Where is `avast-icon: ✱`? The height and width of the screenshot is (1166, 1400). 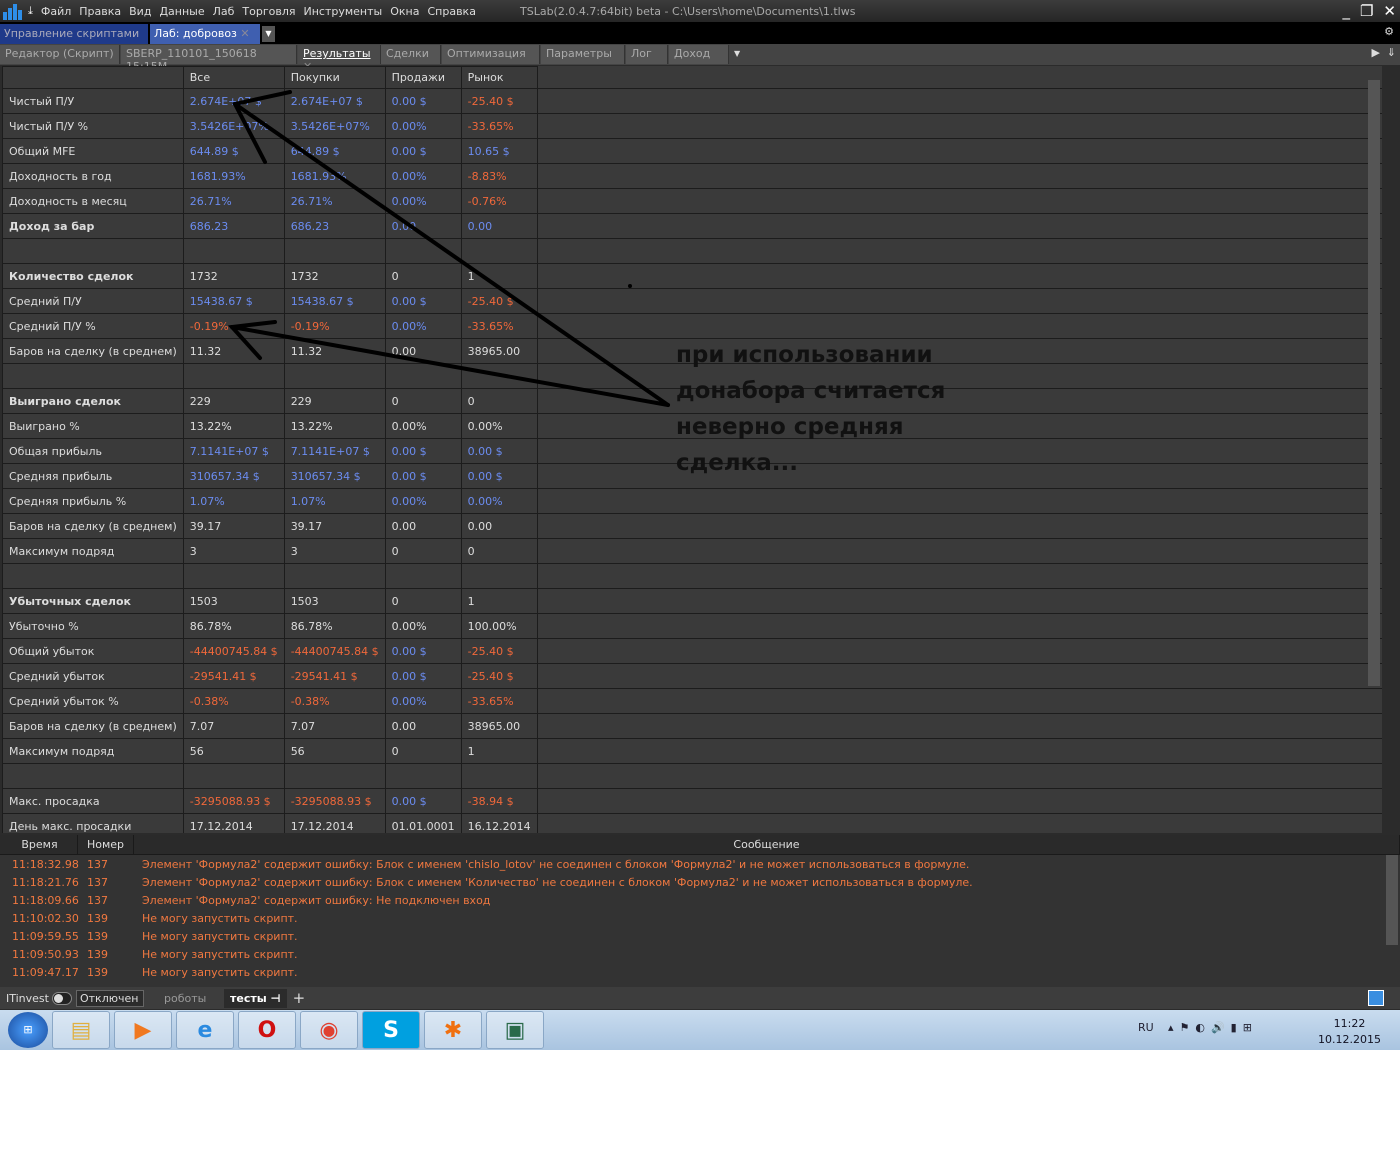 avast-icon: ✱ is located at coordinates (453, 1030).